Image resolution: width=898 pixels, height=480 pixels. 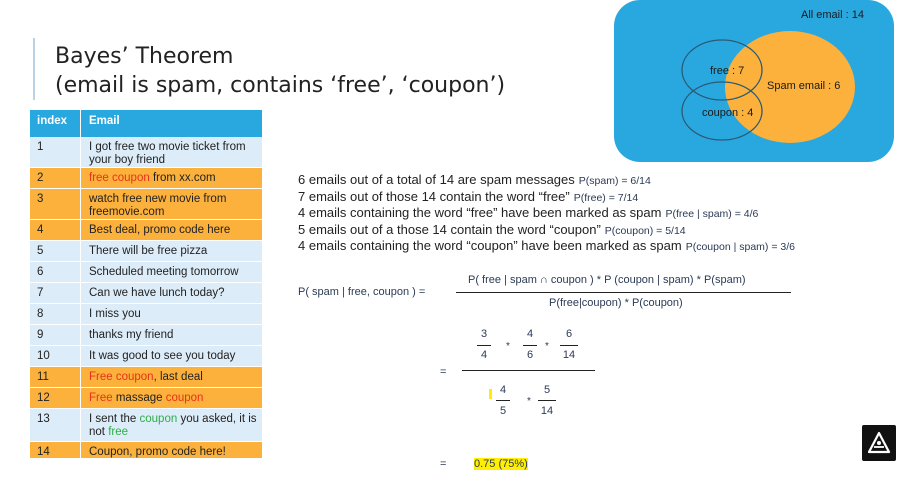 What do you see at coordinates (178, 377) in the screenshot?
I see `plain-text: , last deal` at bounding box center [178, 377].